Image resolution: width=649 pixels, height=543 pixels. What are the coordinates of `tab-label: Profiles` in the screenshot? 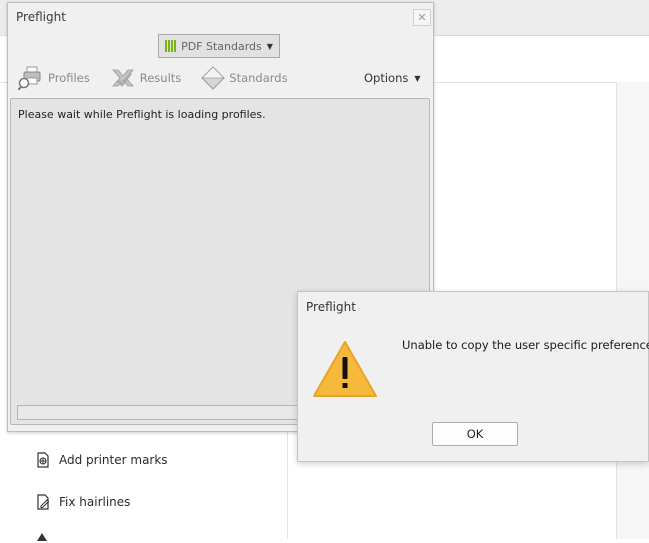 It's located at (69, 78).